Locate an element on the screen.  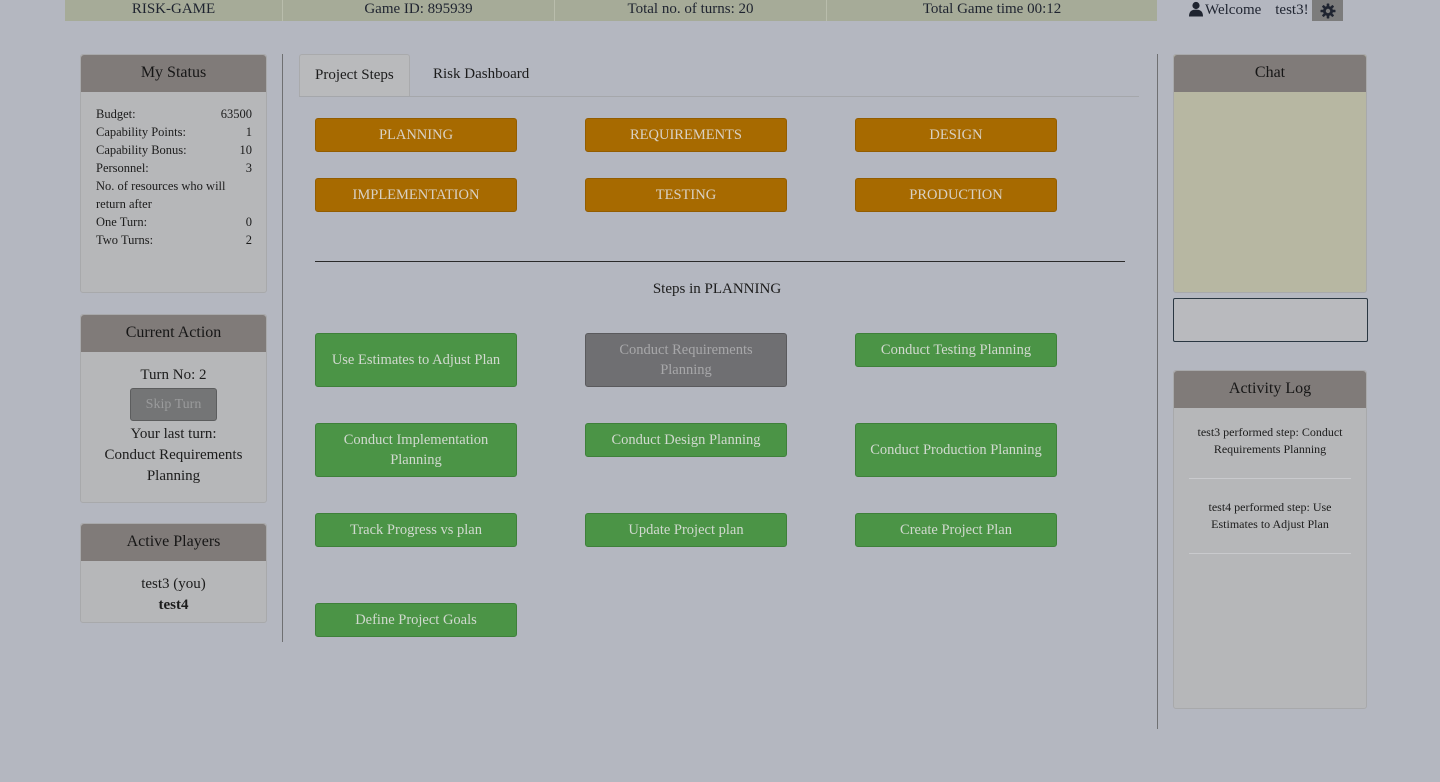
phase-requirements-button: REQUIREMENTS is located at coordinates (686, 135).